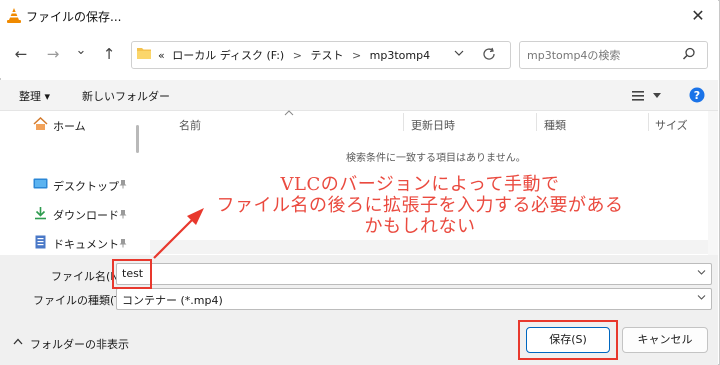 The height and width of the screenshot is (365, 720). Describe the element at coordinates (137, 139) in the screenshot. I see `sidebar-scrollbar` at that location.